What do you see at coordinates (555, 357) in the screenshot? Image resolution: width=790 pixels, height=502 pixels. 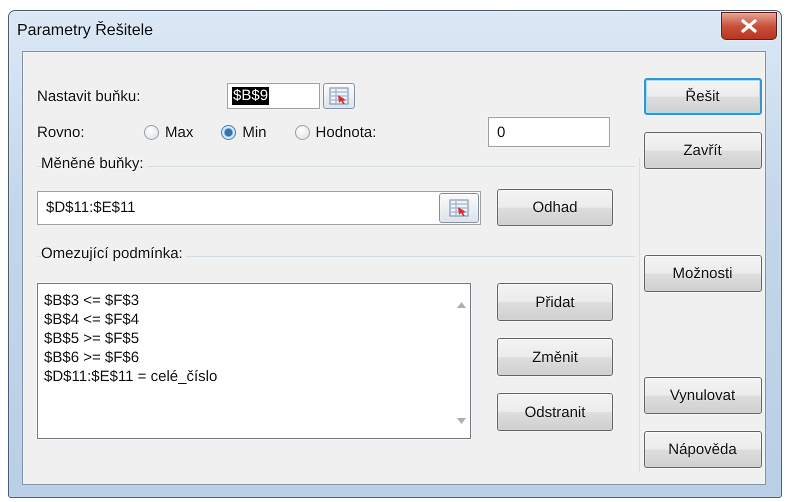 I see `constraint-button: Změnit` at bounding box center [555, 357].